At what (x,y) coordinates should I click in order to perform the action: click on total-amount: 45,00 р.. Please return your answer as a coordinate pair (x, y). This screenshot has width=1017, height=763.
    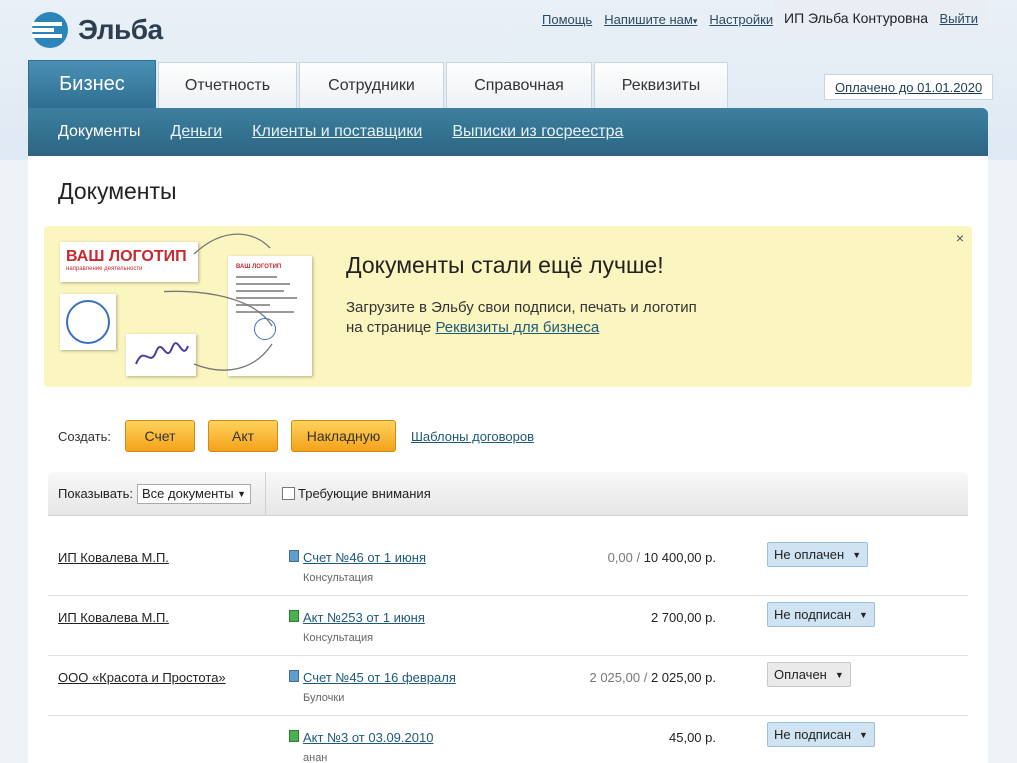
    Looking at the image, I should click on (692, 737).